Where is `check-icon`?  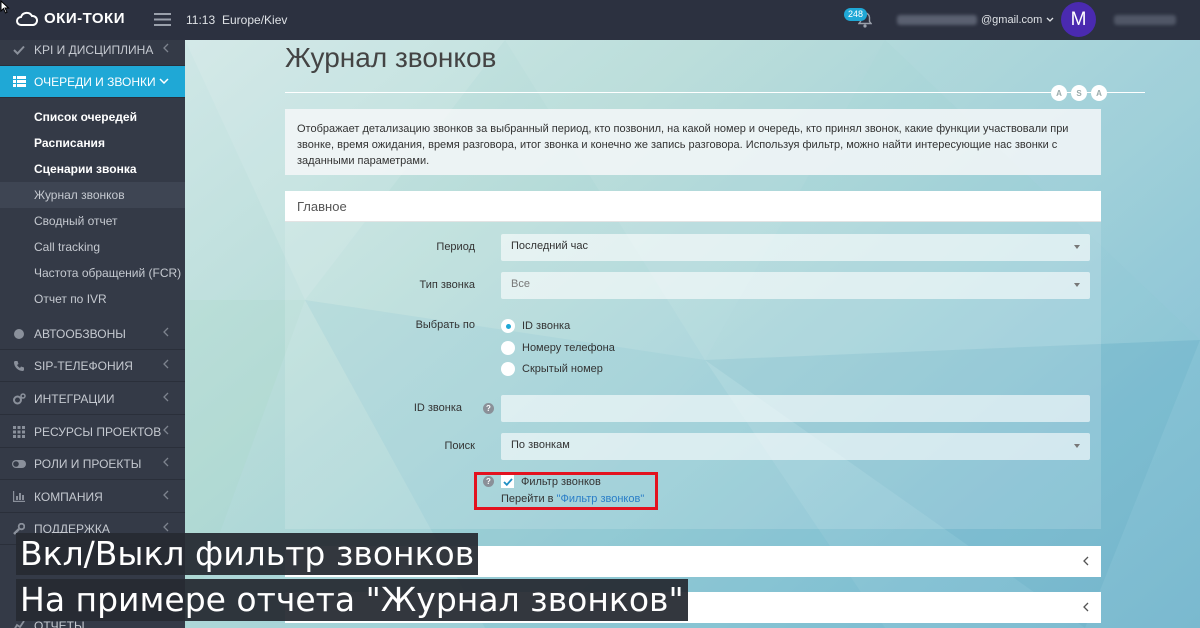 check-icon is located at coordinates (19, 50).